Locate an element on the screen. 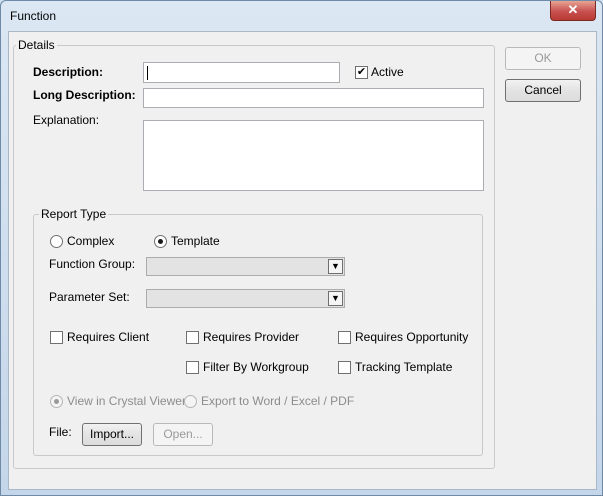 The image size is (603, 496). close-icon: ✕ is located at coordinates (573, 9).